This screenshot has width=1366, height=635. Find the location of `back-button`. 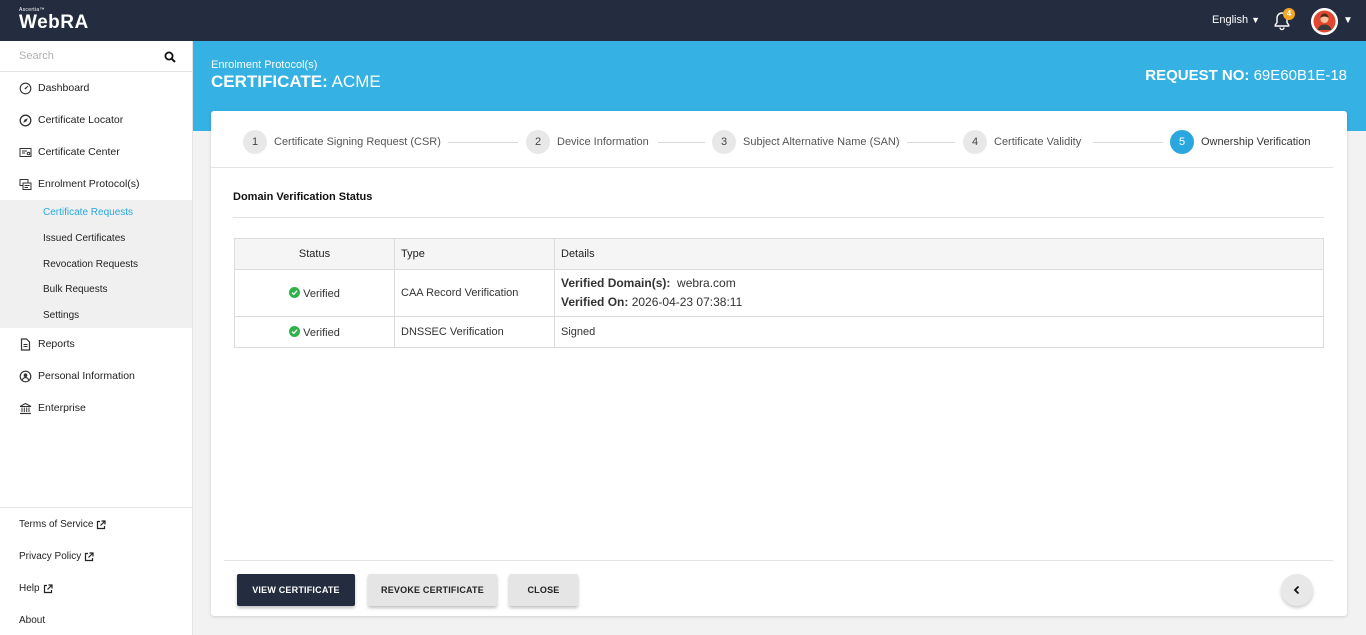

back-button is located at coordinates (1297, 590).